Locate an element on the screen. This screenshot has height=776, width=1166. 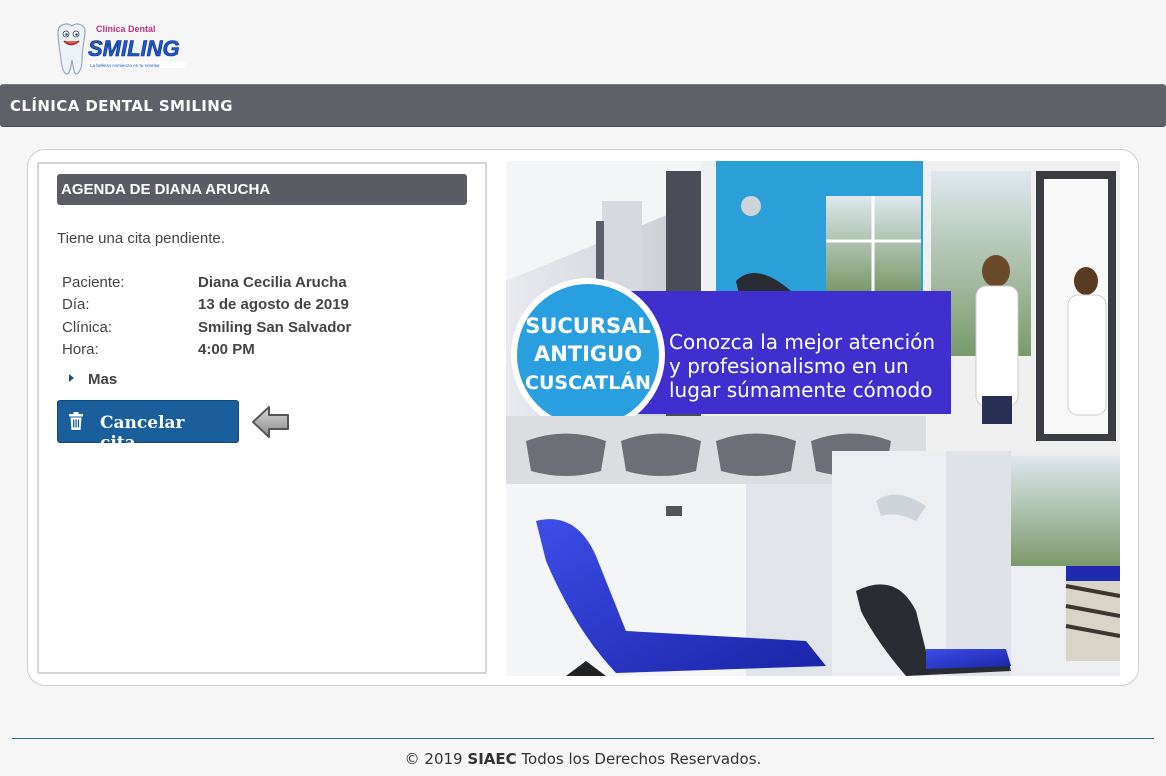
cancel-label: Cancelar cita is located at coordinates (142, 433).